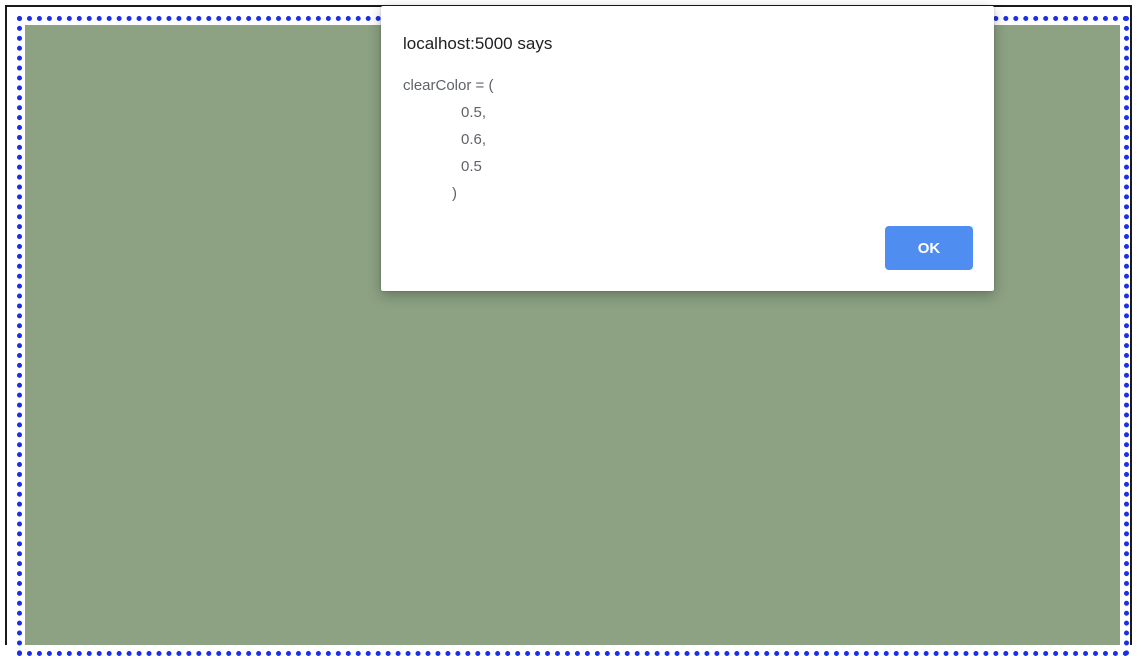  I want to click on alert-message-line: 0.6,, so click(474, 139).